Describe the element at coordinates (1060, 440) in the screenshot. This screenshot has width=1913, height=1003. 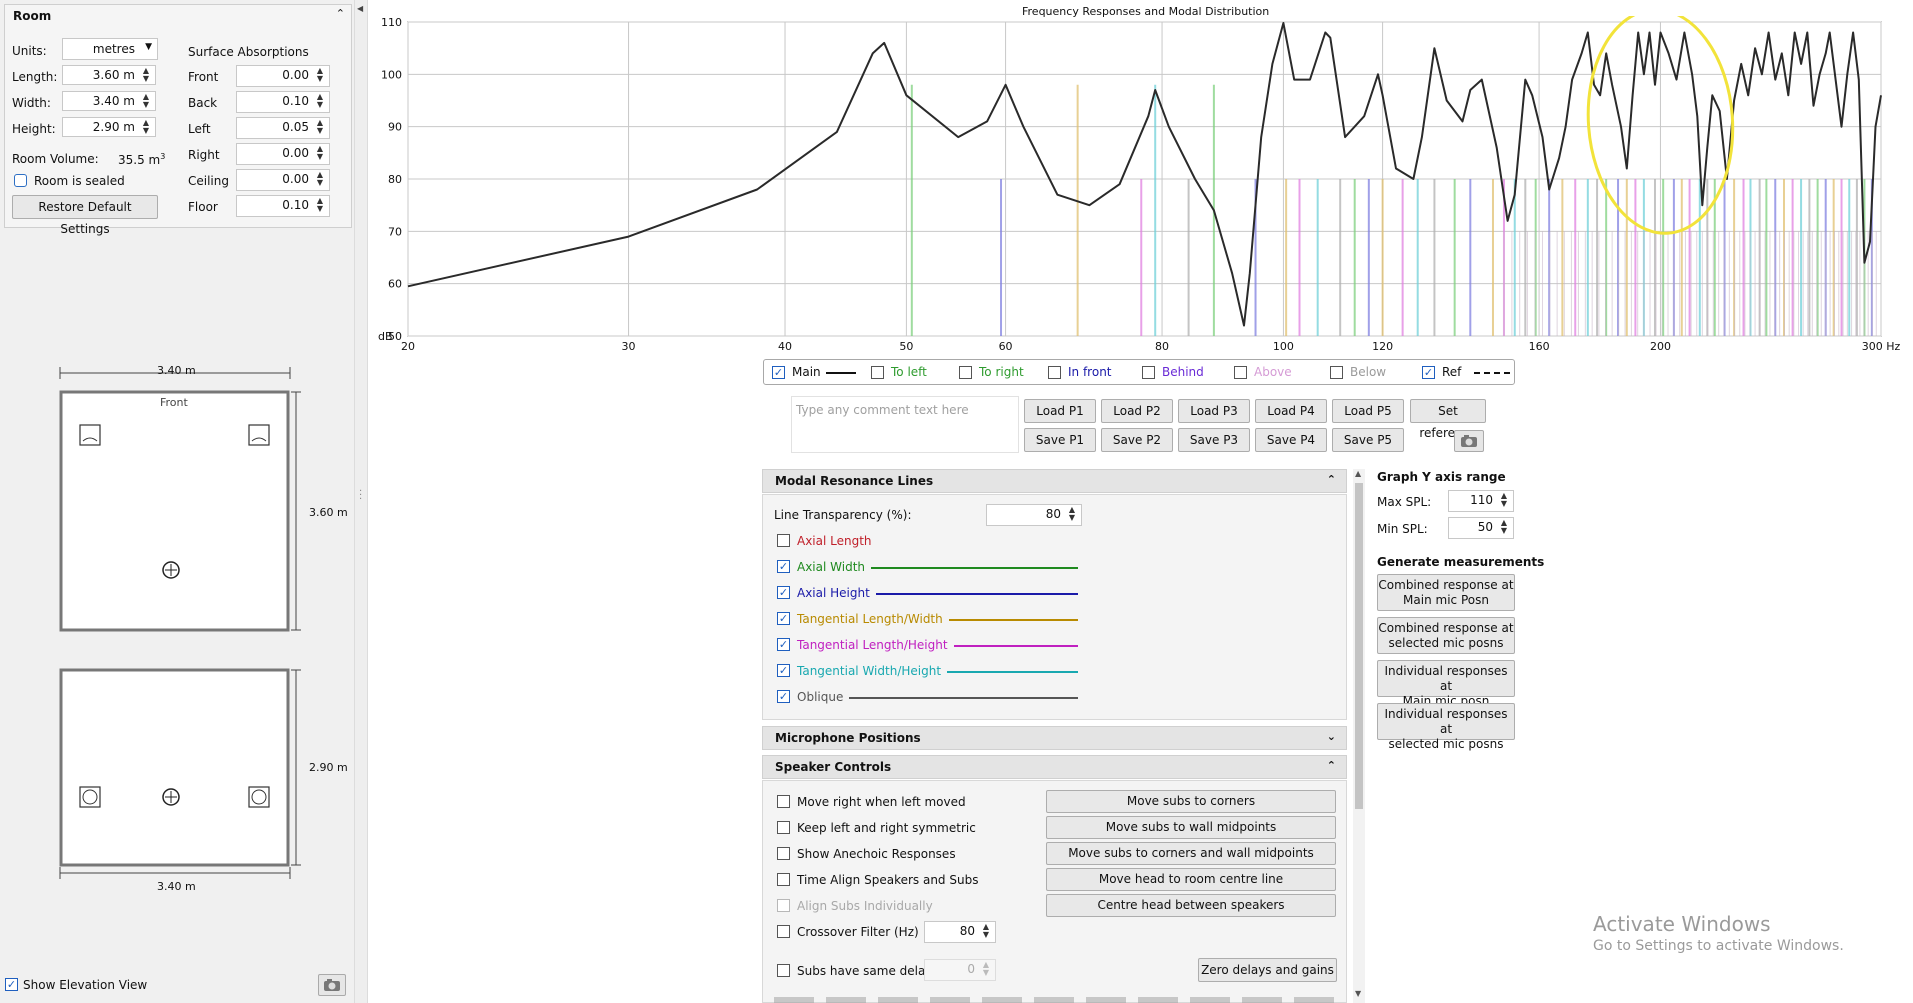
I see `save-preset-button: Save P1` at that location.